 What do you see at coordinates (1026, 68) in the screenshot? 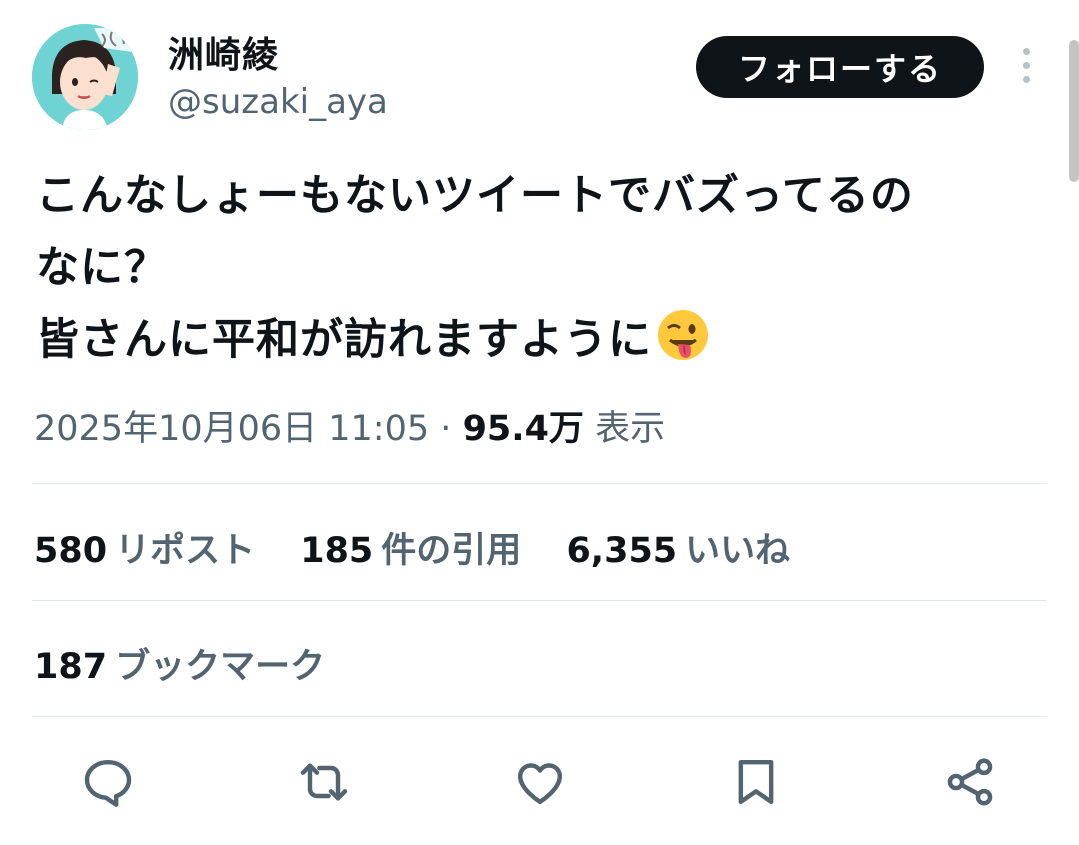
I see `more-options-icon` at bounding box center [1026, 68].